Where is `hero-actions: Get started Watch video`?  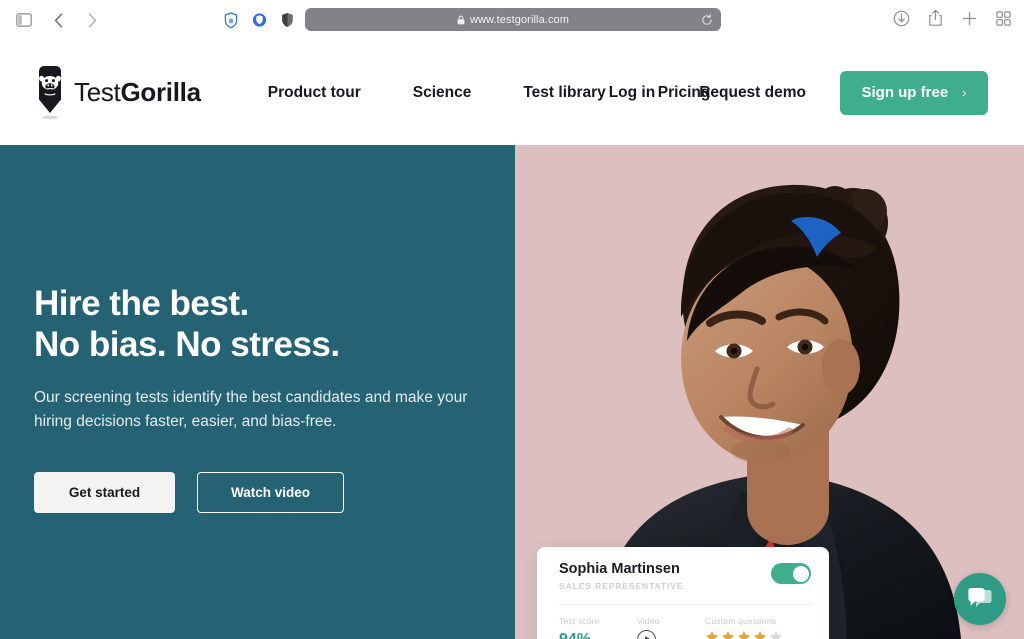 hero-actions: Get started Watch video is located at coordinates (274, 492).